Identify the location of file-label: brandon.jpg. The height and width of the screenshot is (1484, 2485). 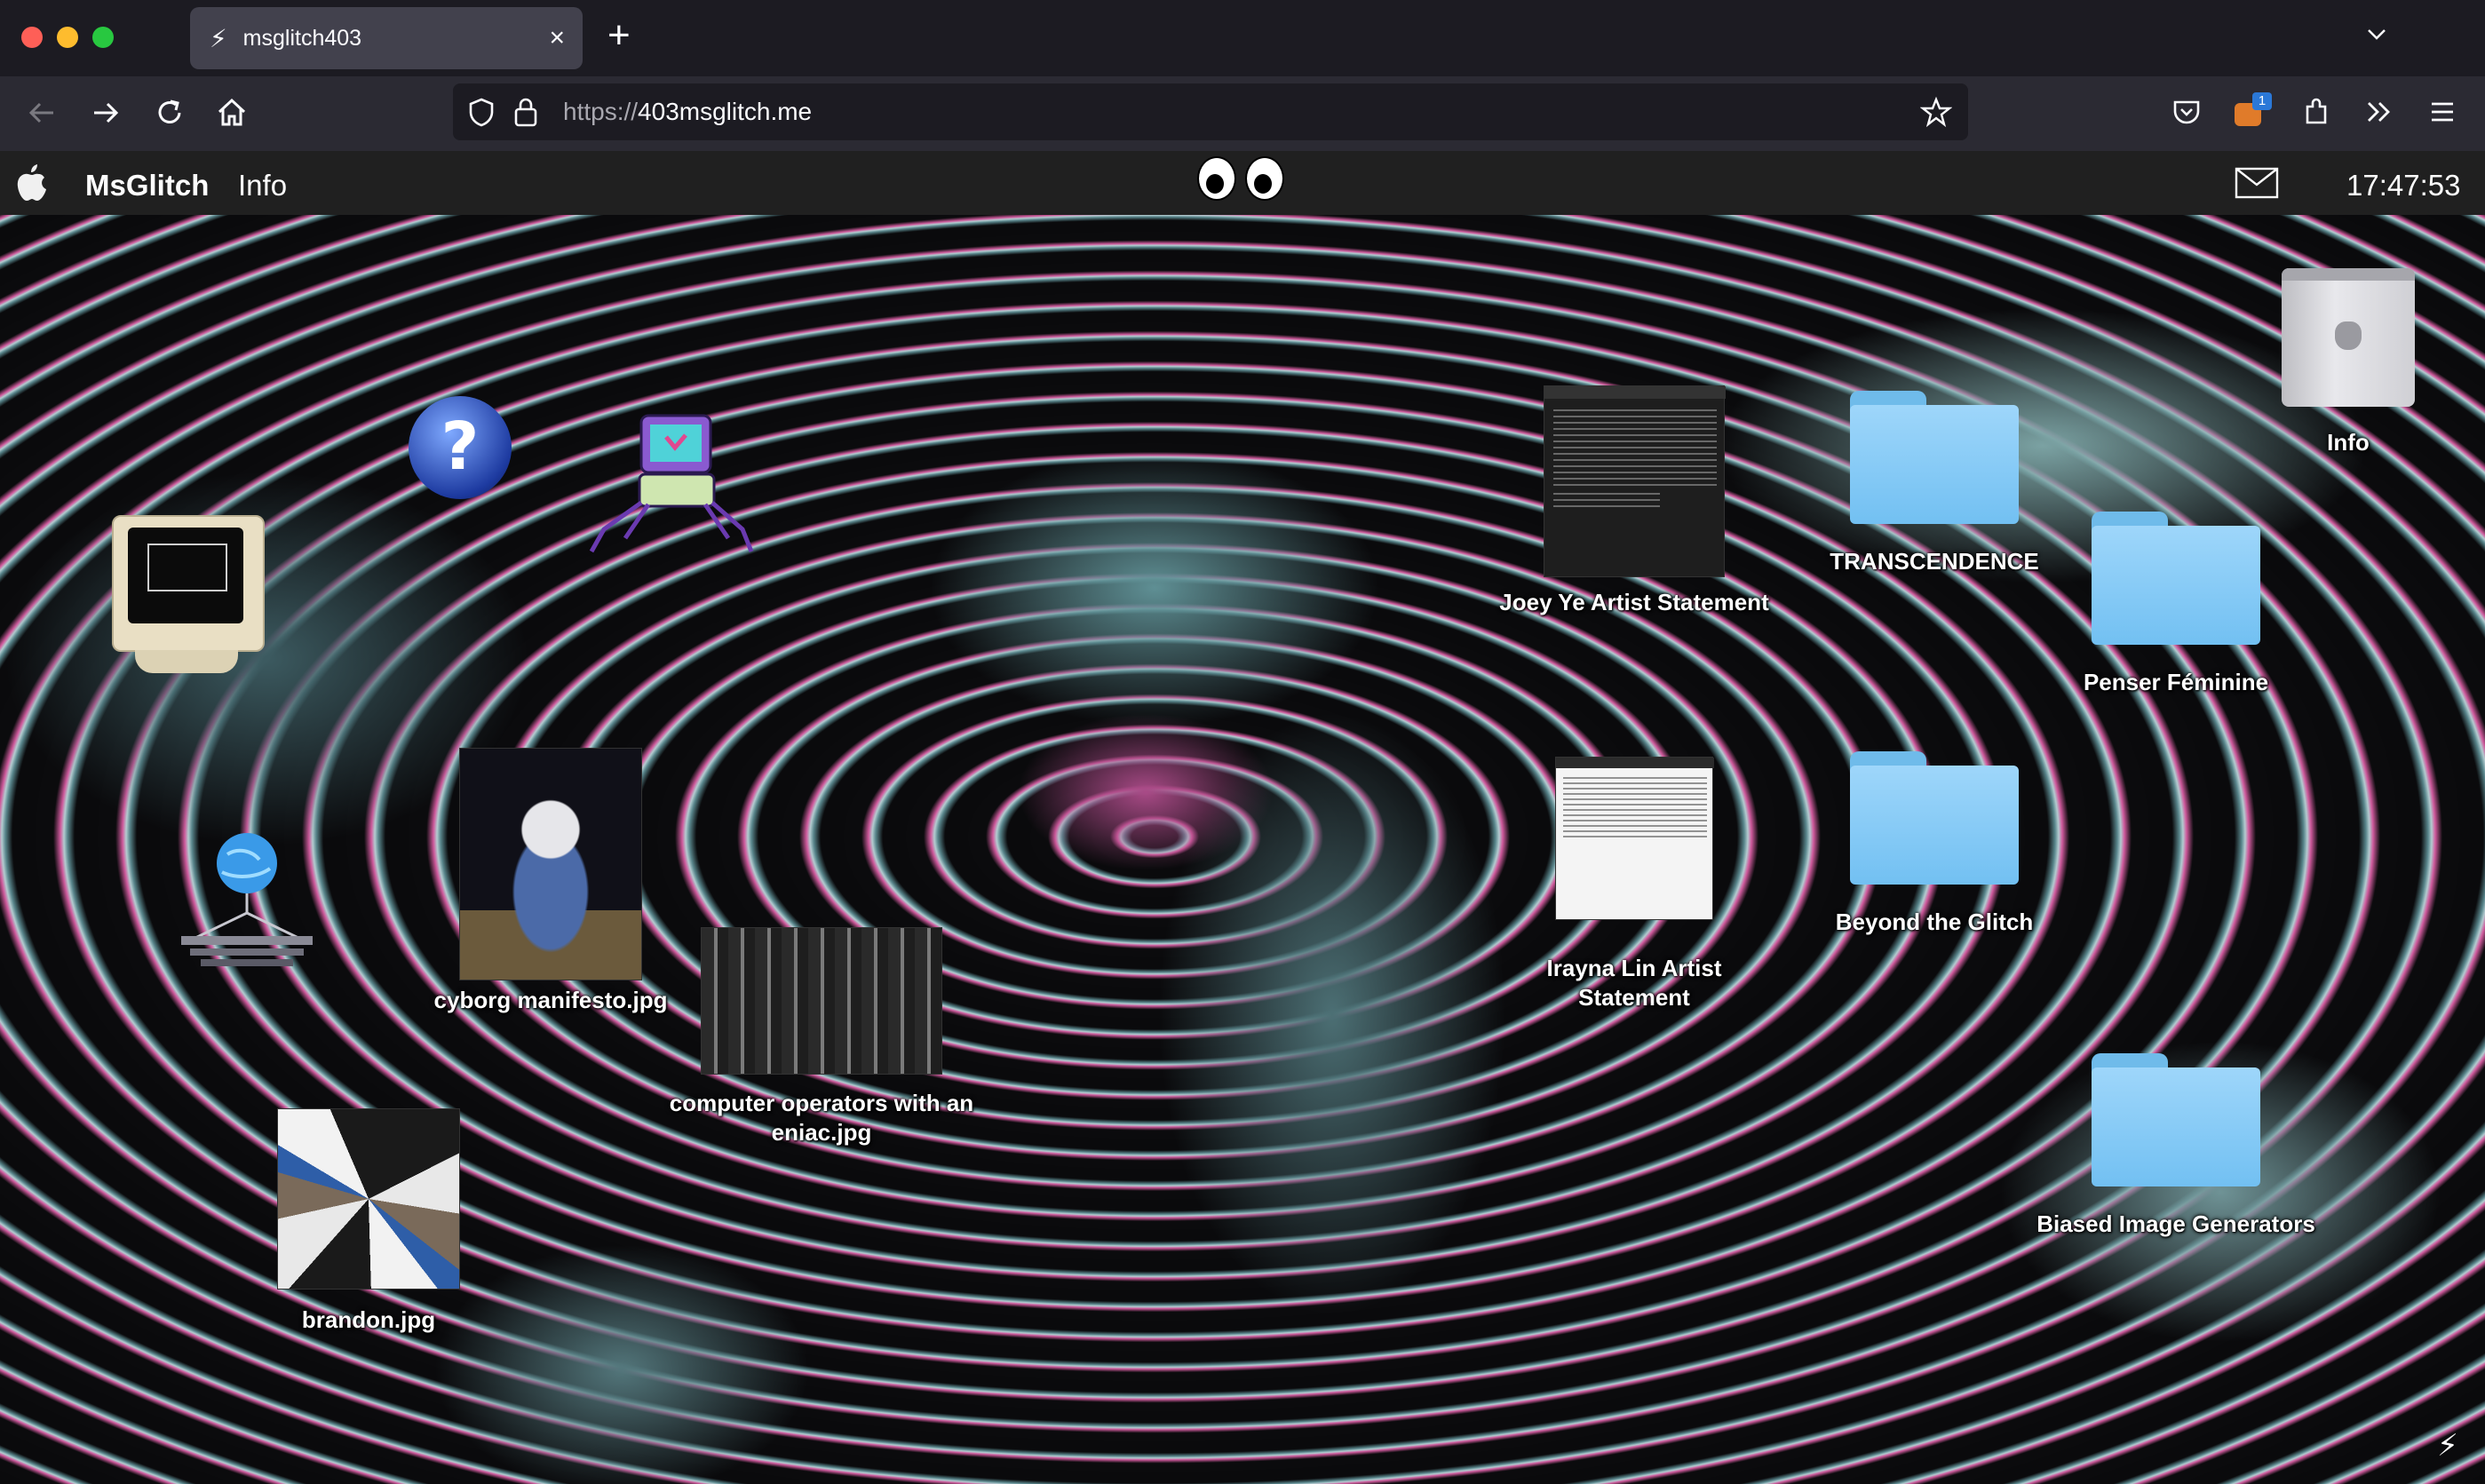
(368, 1319).